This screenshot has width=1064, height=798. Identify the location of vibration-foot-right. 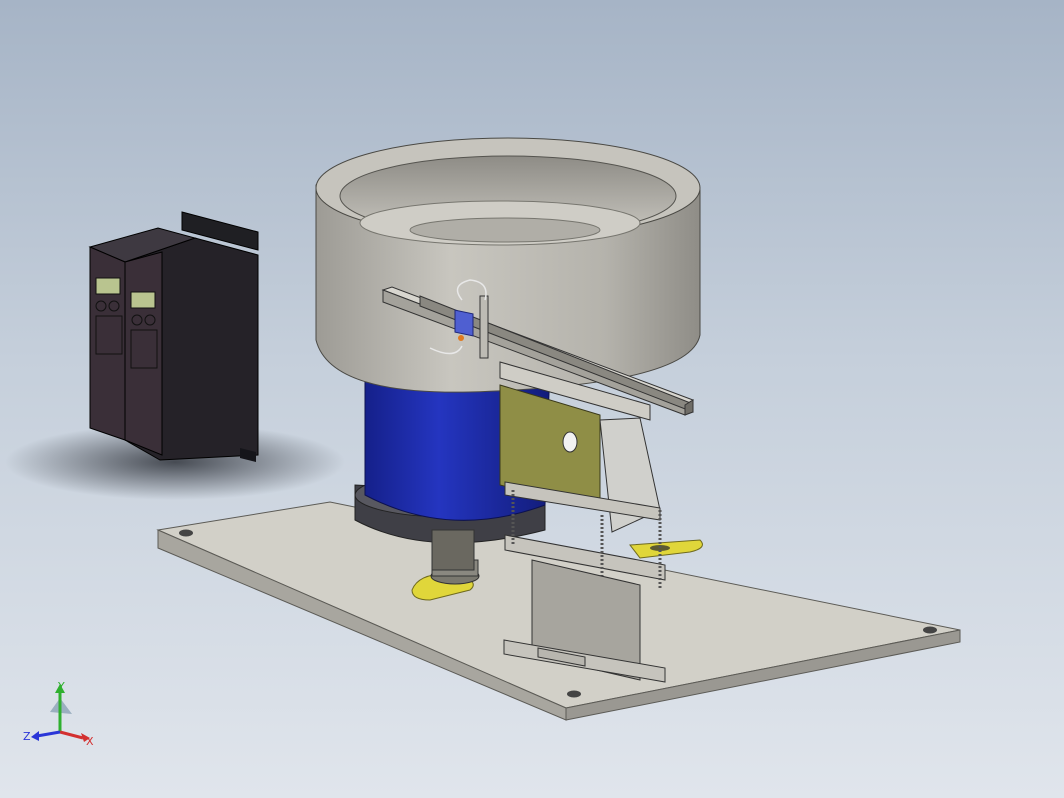
(666, 549).